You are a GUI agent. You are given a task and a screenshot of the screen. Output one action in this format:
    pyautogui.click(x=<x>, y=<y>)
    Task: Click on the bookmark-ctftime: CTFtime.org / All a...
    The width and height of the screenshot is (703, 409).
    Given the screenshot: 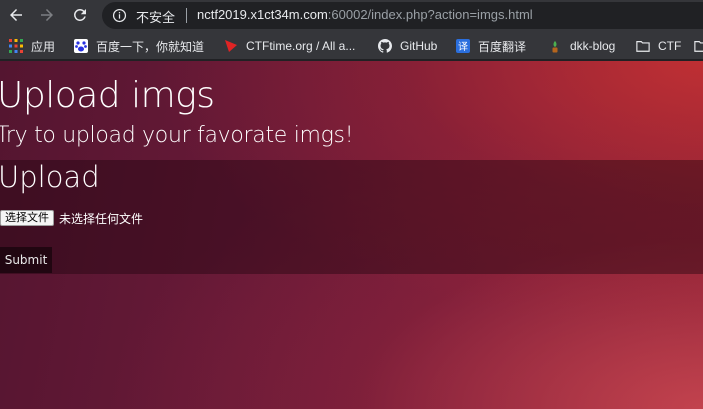 What is the action you would take?
    pyautogui.click(x=289, y=46)
    